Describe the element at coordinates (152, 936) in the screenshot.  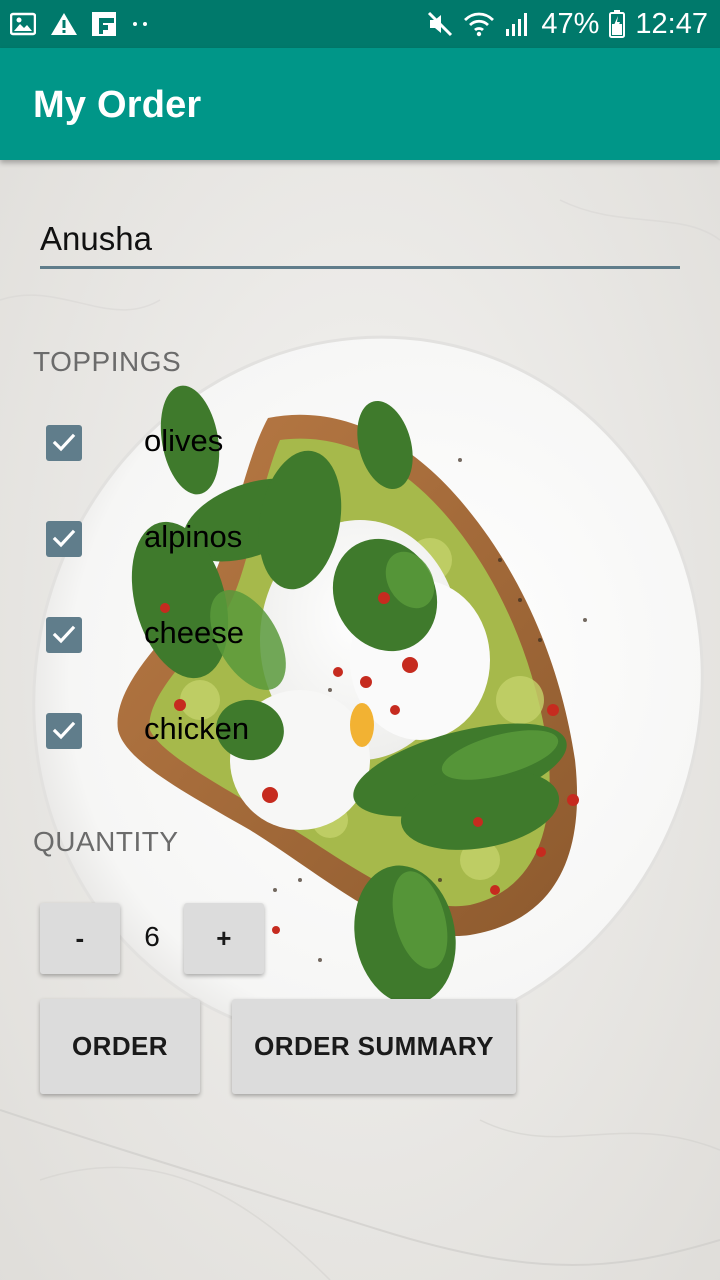
I see `quantity-value: 6` at that location.